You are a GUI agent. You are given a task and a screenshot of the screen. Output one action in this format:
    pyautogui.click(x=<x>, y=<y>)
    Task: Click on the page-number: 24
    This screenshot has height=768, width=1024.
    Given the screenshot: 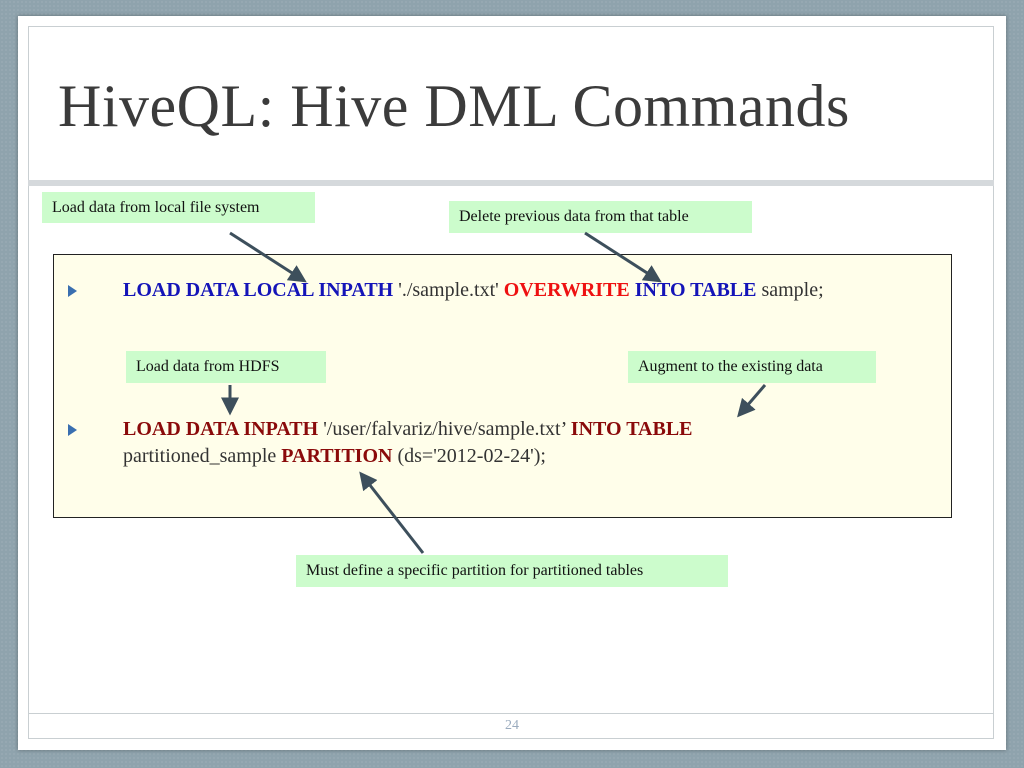 What is the action you would take?
    pyautogui.click(x=512, y=725)
    